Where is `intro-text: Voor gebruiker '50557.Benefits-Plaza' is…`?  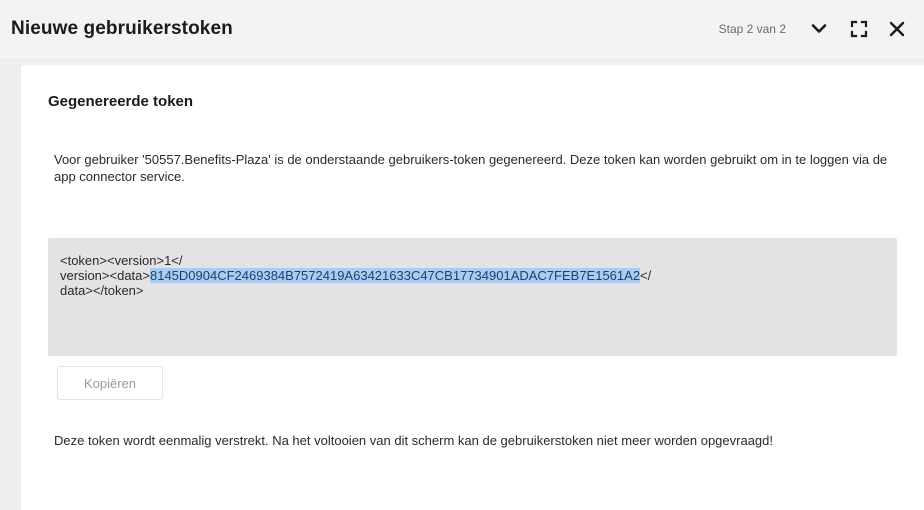 intro-text: Voor gebruiker '50557.Benefits-Plaza' is… is located at coordinates (471, 168).